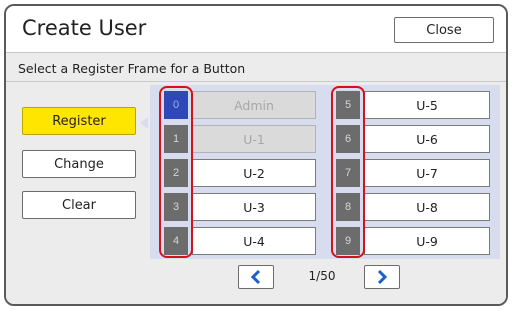  I want to click on title-bar: Create User Close, so click(256, 29).